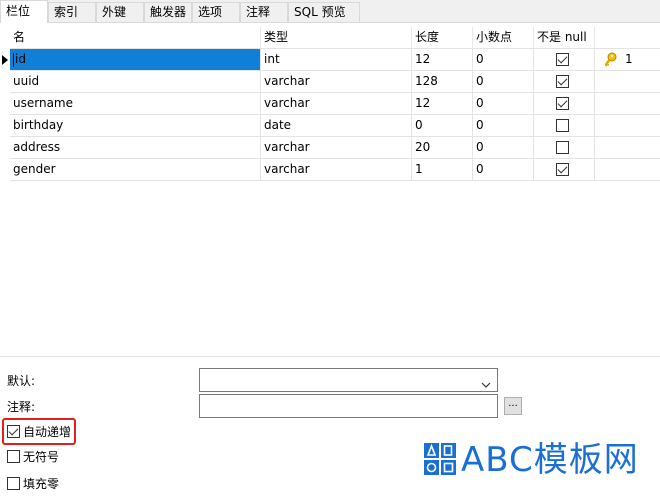  I want to click on table-row: username varchar 12 0, so click(330, 104).